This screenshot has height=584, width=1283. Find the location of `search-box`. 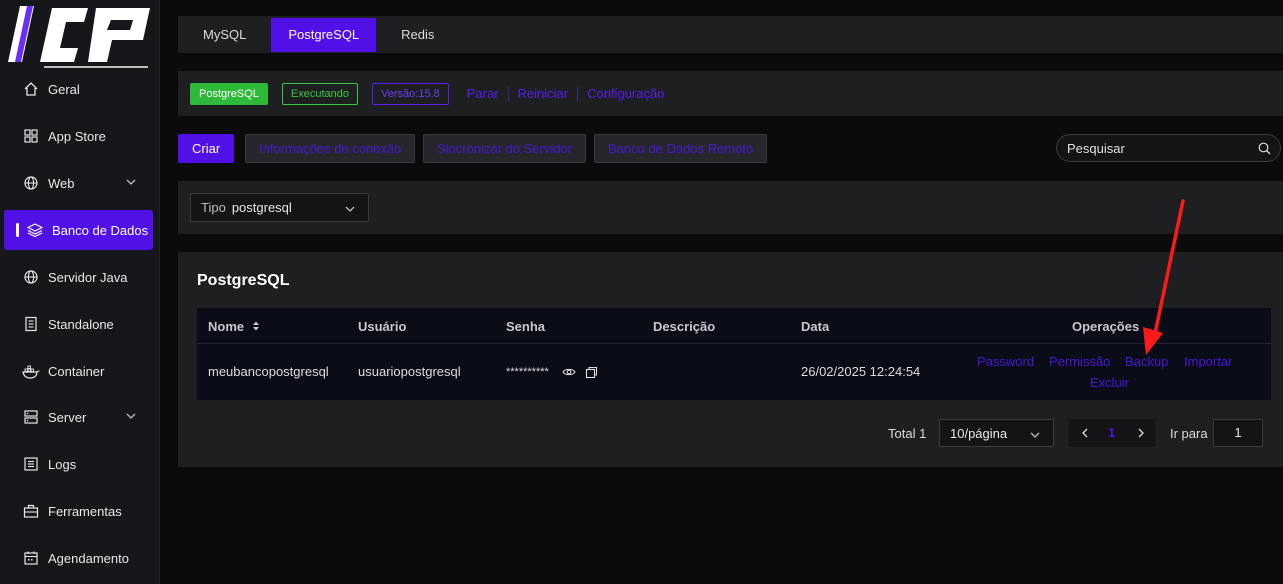

search-box is located at coordinates (1168, 148).